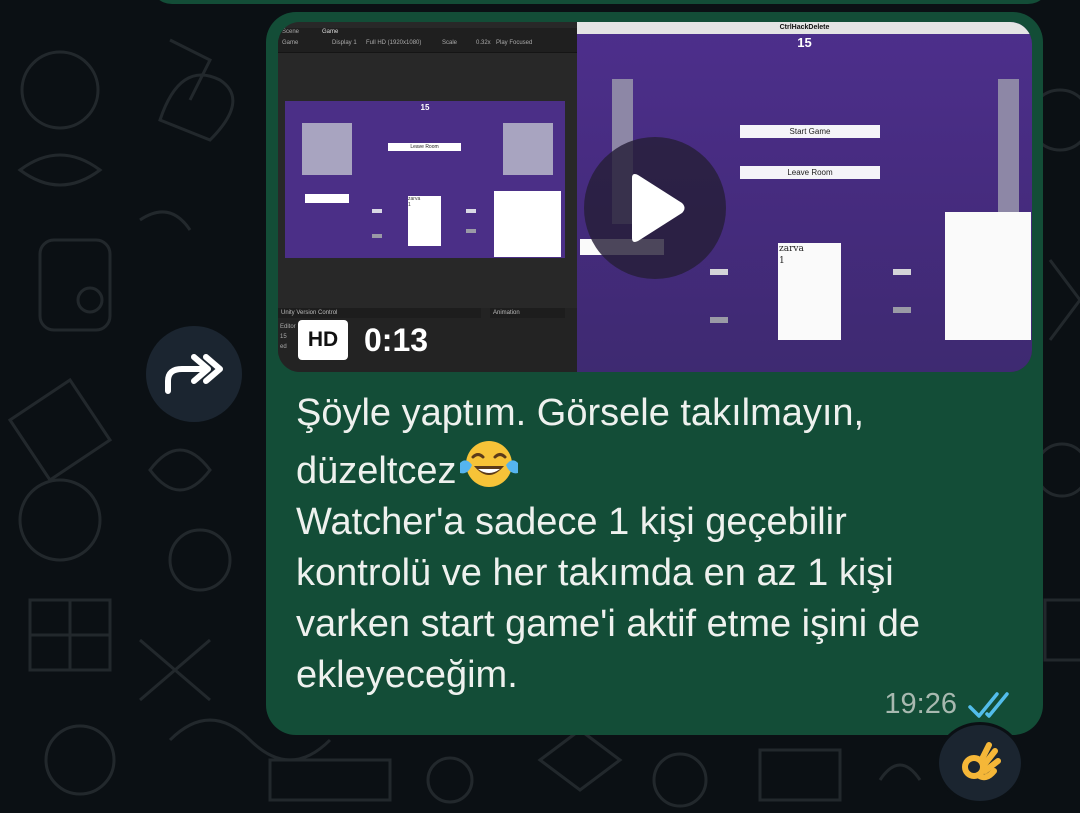 This screenshot has width=1080, height=813. Describe the element at coordinates (424, 147) in the screenshot. I see `preview-leave-button: Leave Room` at that location.